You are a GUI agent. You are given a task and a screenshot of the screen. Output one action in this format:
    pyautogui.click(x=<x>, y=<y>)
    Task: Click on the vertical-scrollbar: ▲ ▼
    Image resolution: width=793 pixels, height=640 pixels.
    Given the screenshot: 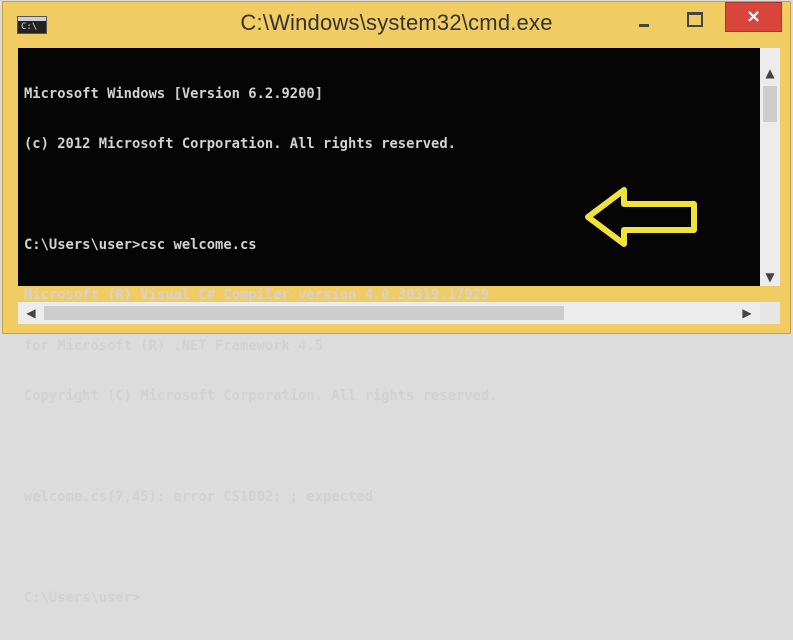 What is the action you would take?
    pyautogui.click(x=770, y=167)
    